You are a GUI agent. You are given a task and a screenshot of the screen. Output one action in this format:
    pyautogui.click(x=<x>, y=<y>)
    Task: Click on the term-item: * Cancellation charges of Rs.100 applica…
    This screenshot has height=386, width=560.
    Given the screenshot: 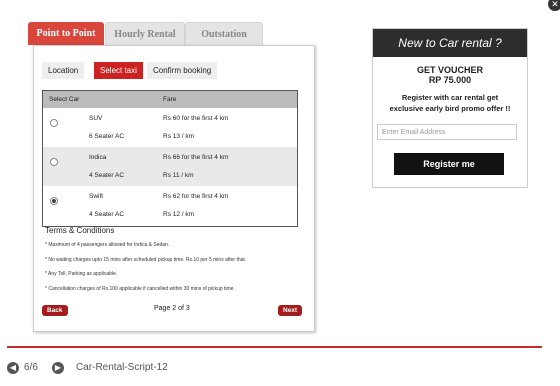 What is the action you would take?
    pyautogui.click(x=140, y=289)
    